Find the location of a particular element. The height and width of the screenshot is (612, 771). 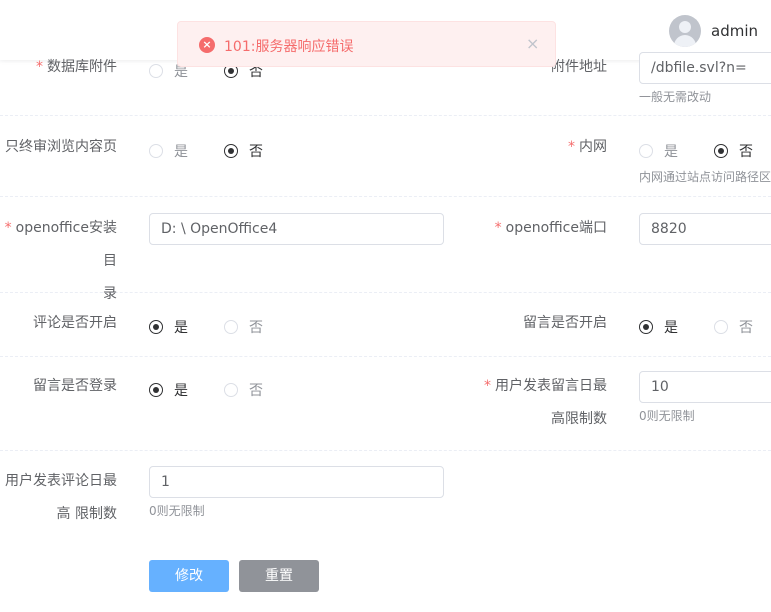

comment-open-radio-no: 否 is located at coordinates (243, 327).